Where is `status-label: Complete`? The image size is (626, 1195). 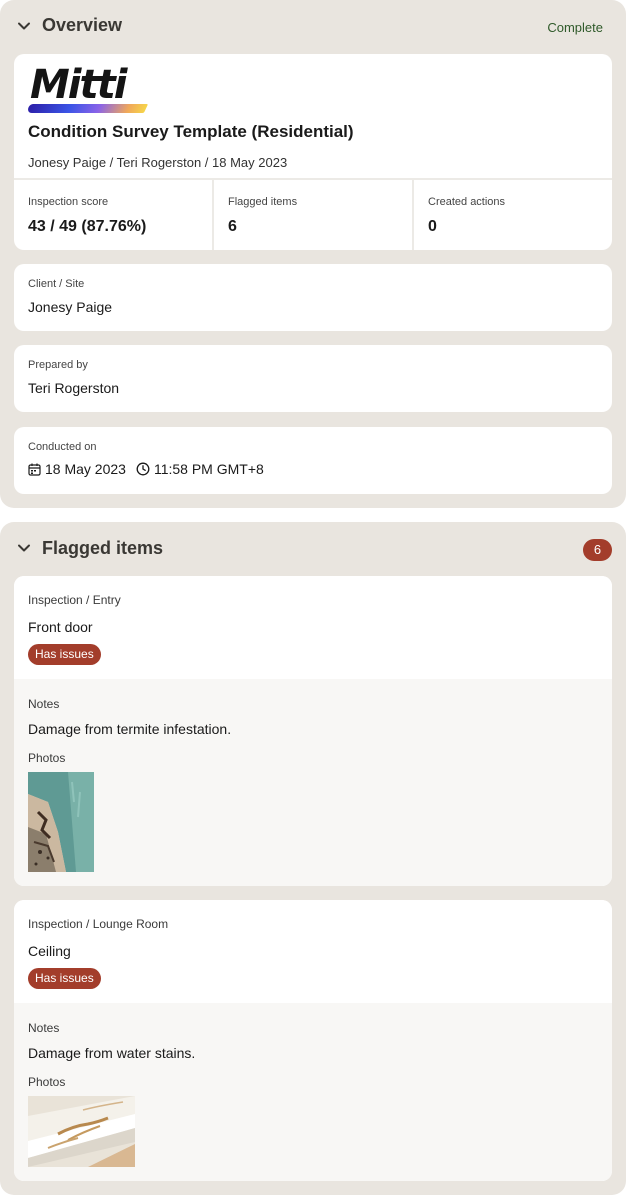
status-label: Complete is located at coordinates (575, 27).